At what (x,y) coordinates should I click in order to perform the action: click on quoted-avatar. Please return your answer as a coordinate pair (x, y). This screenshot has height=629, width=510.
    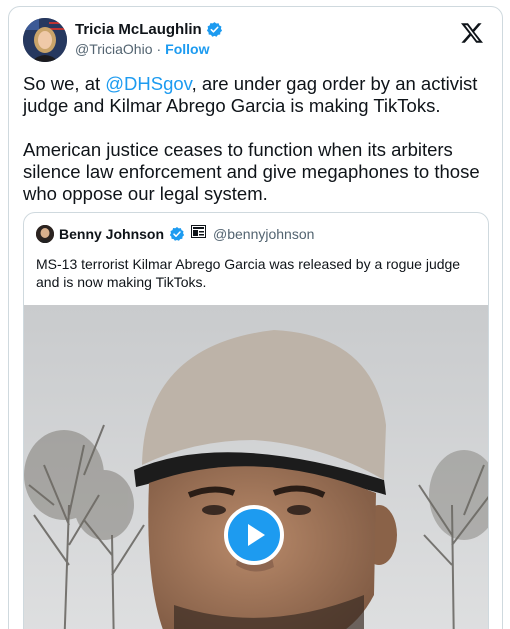
    Looking at the image, I should click on (45, 234).